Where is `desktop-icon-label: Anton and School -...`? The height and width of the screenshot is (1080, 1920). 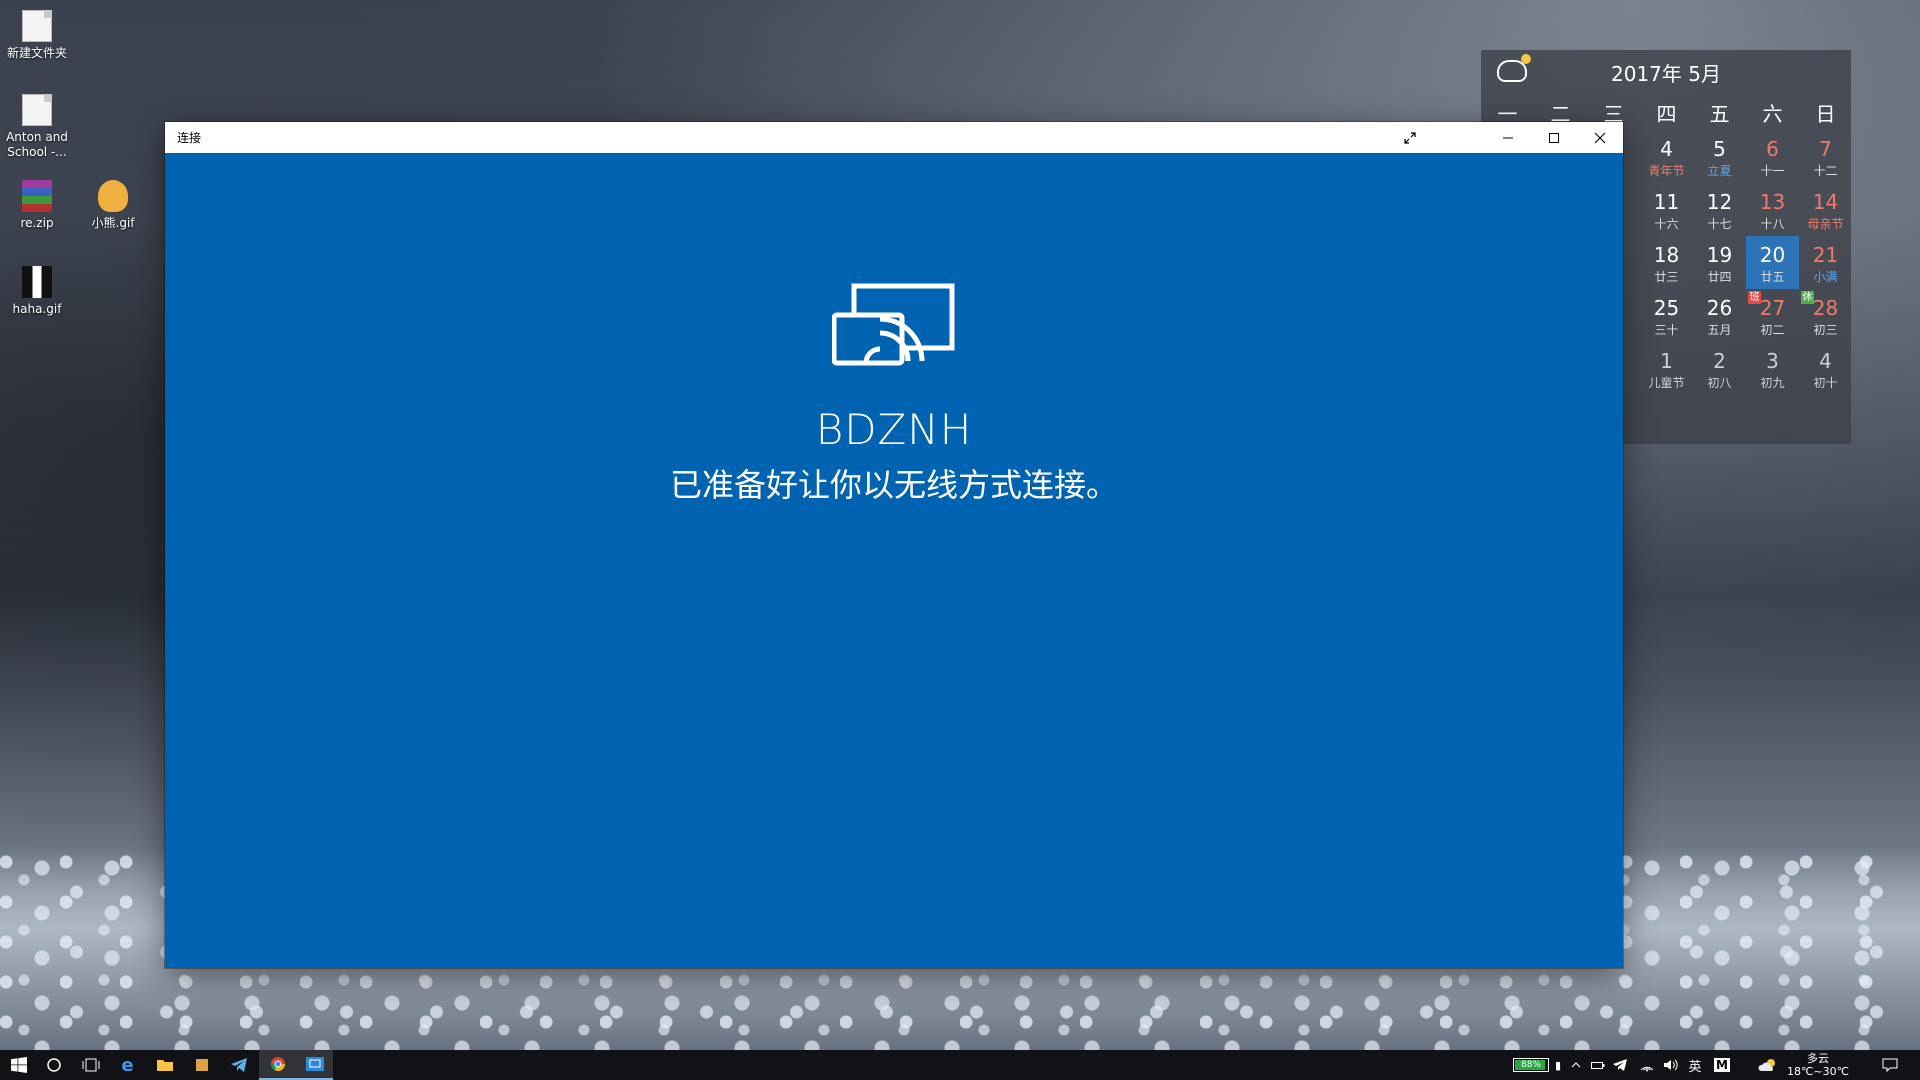 desktop-icon-label: Anton and School -... is located at coordinates (37, 144).